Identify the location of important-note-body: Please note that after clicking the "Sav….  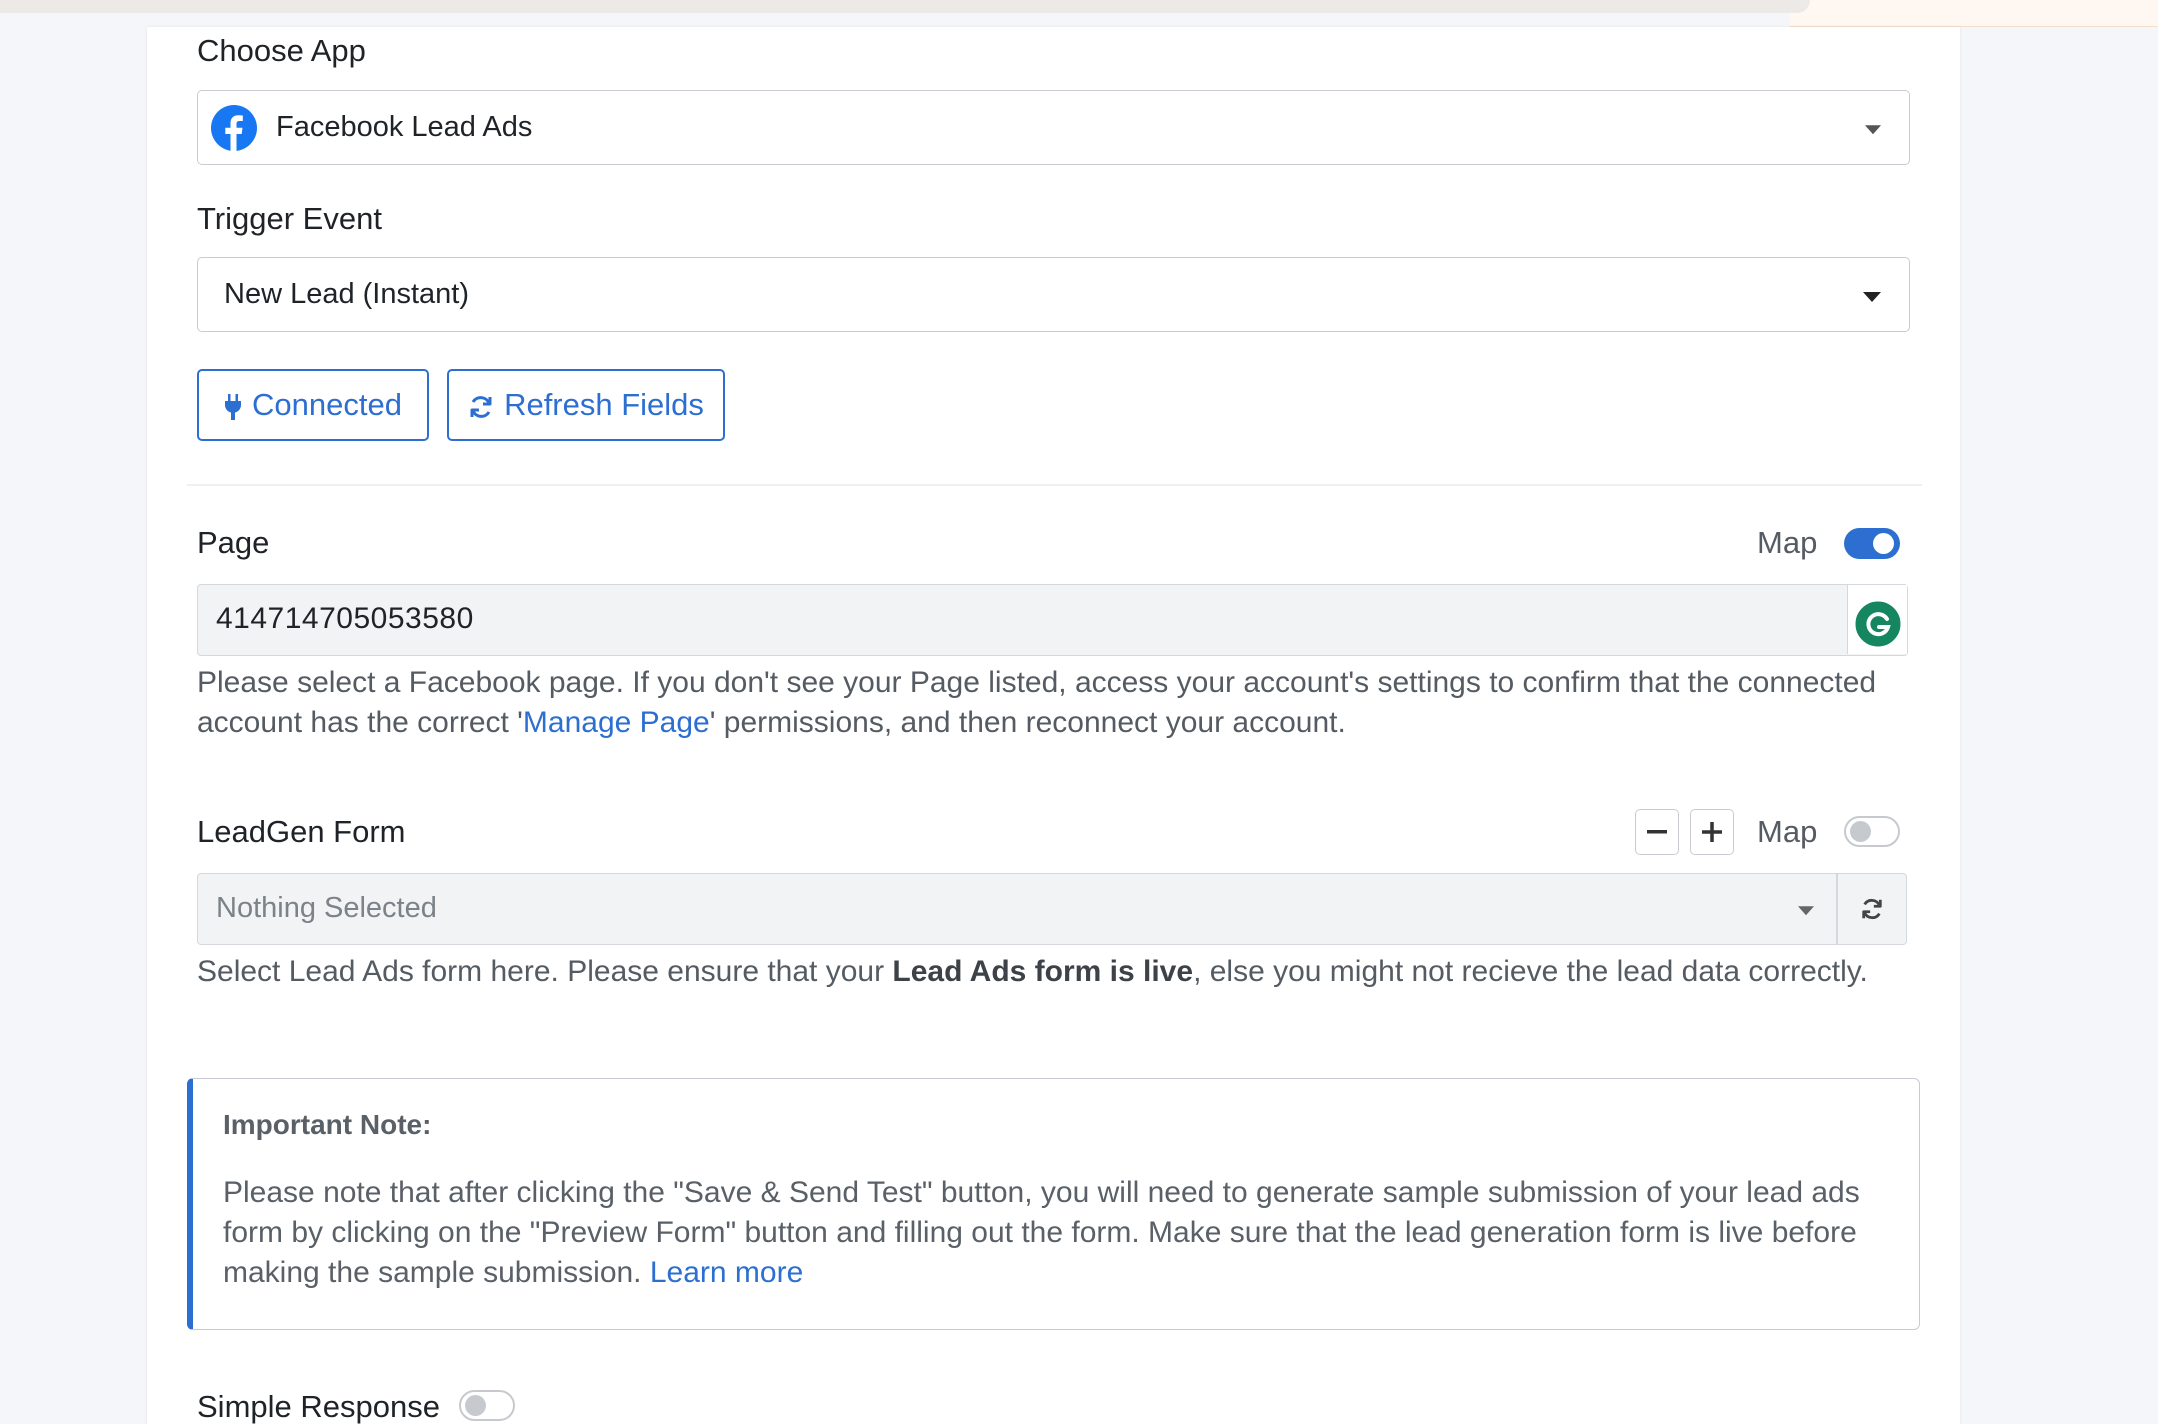
(1063, 1233).